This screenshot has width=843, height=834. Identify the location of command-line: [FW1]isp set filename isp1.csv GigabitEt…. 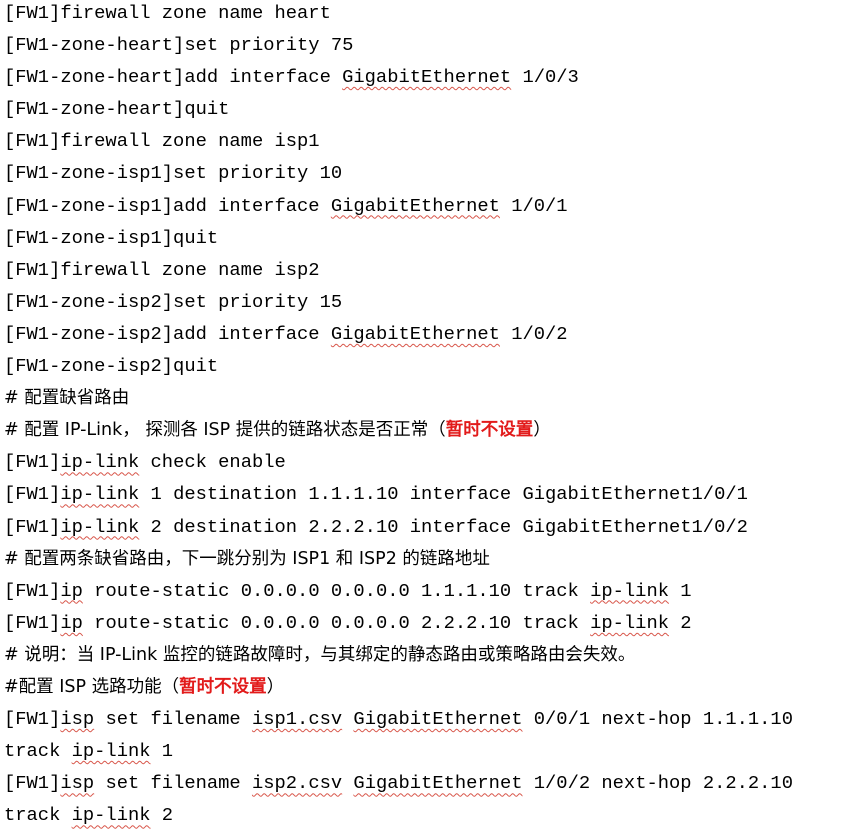
(421, 722).